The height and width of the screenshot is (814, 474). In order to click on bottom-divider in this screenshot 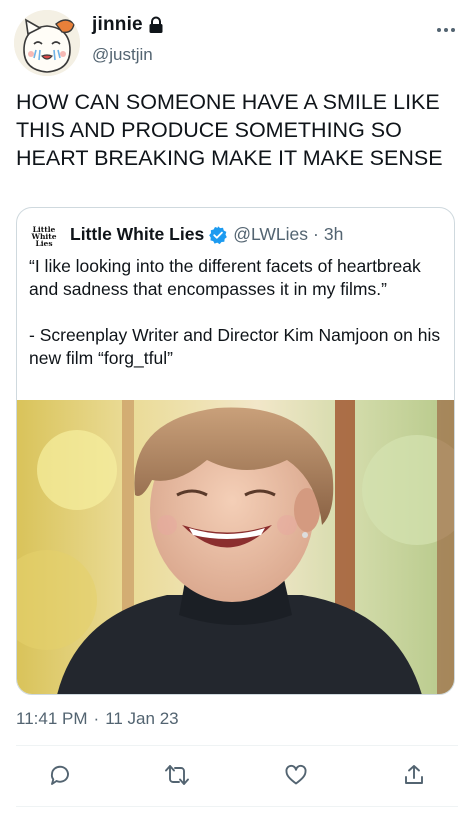, I will do `click(237, 806)`.